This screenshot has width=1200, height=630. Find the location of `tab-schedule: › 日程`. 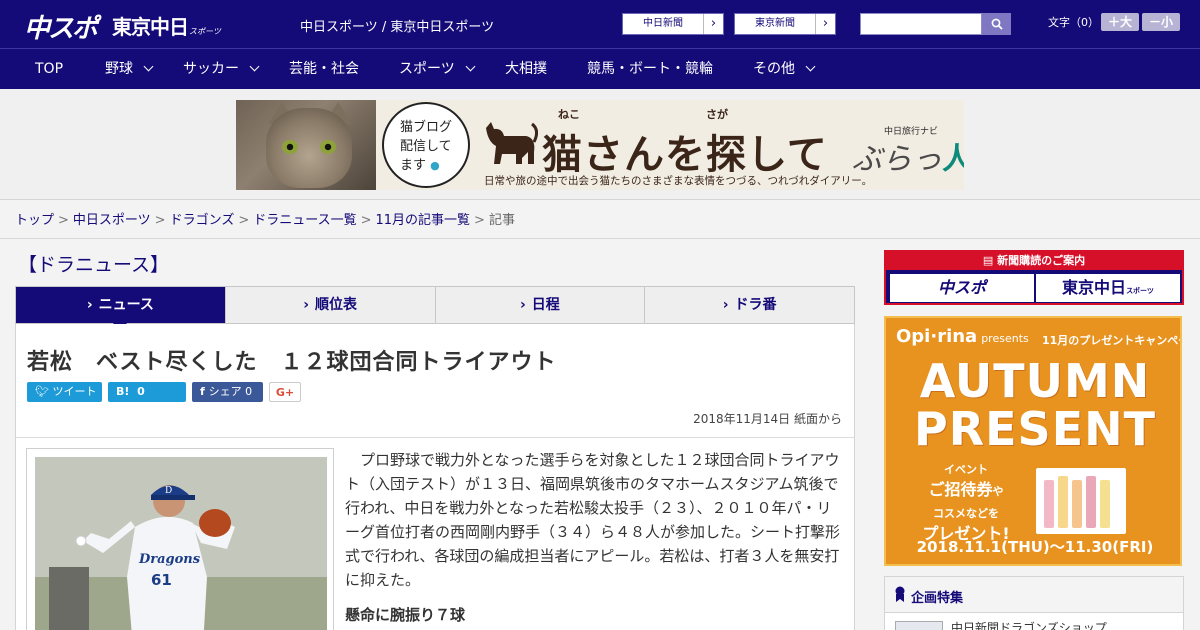

tab-schedule: › 日程 is located at coordinates (541, 305).